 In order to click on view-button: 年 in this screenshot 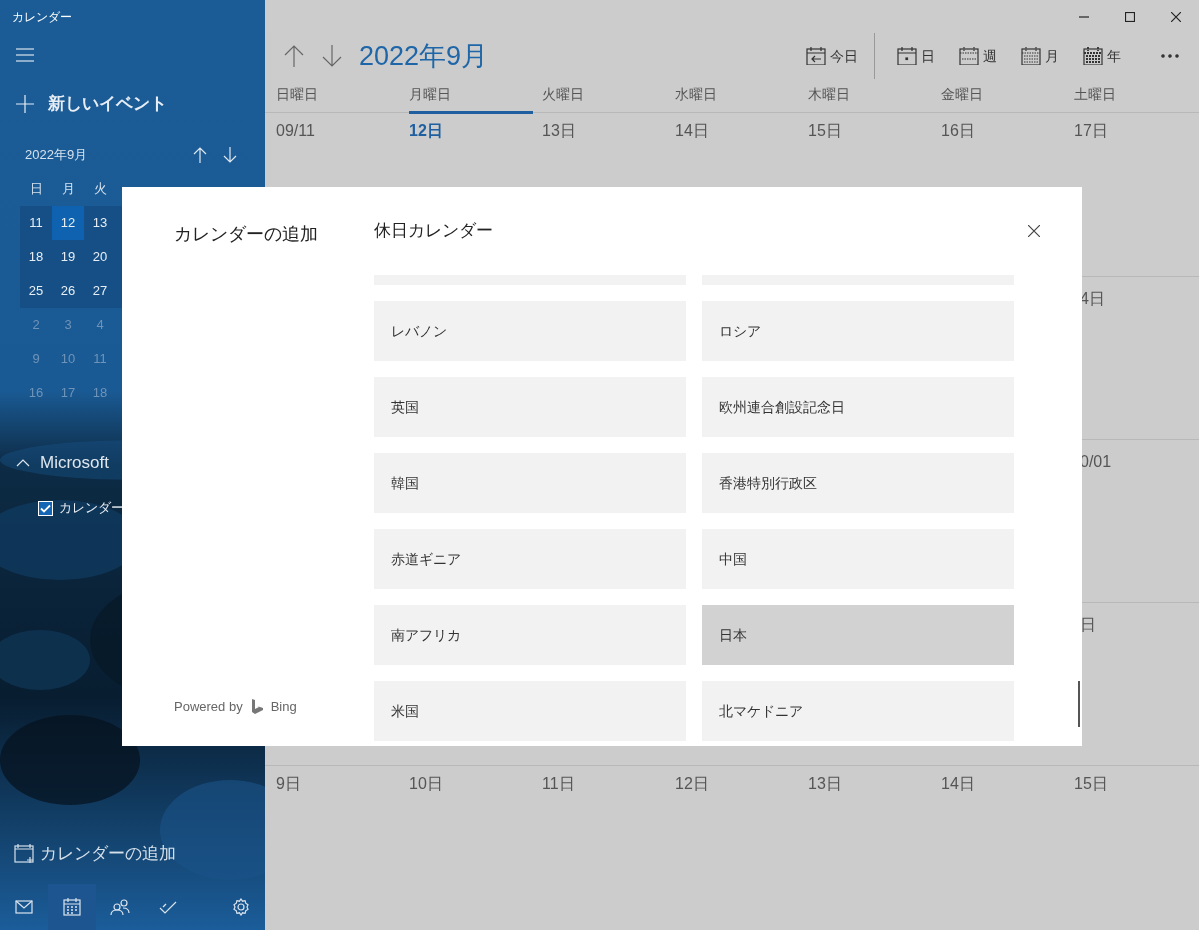, I will do `click(1102, 56)`.